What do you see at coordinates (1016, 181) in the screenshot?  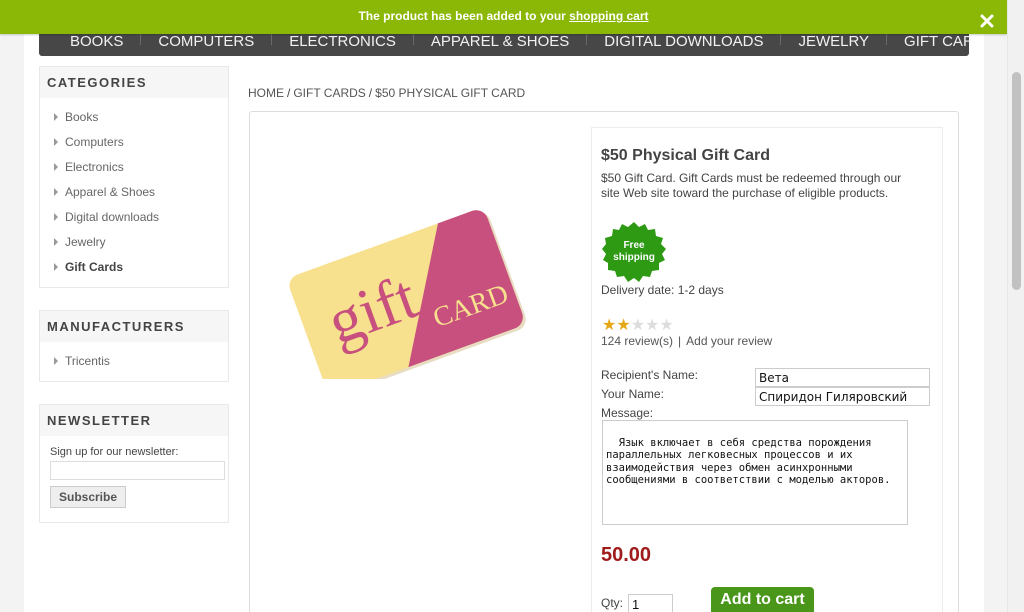 I see `scrollbar-thumb` at bounding box center [1016, 181].